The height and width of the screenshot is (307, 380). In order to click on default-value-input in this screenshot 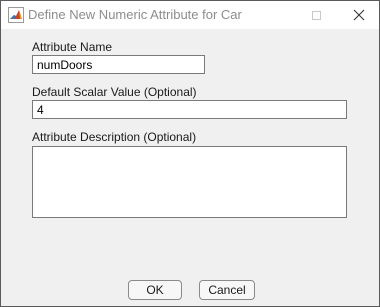, I will do `click(189, 109)`.